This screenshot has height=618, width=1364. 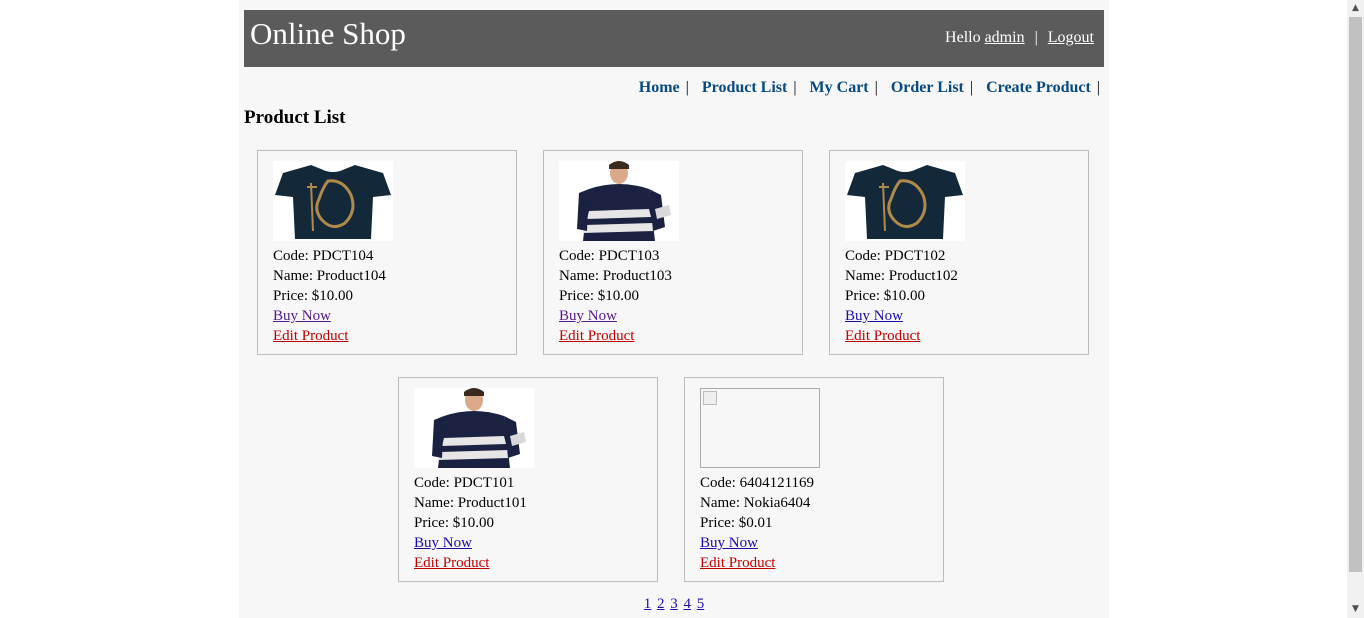 What do you see at coordinates (659, 87) in the screenshot?
I see `menu-home: Home` at bounding box center [659, 87].